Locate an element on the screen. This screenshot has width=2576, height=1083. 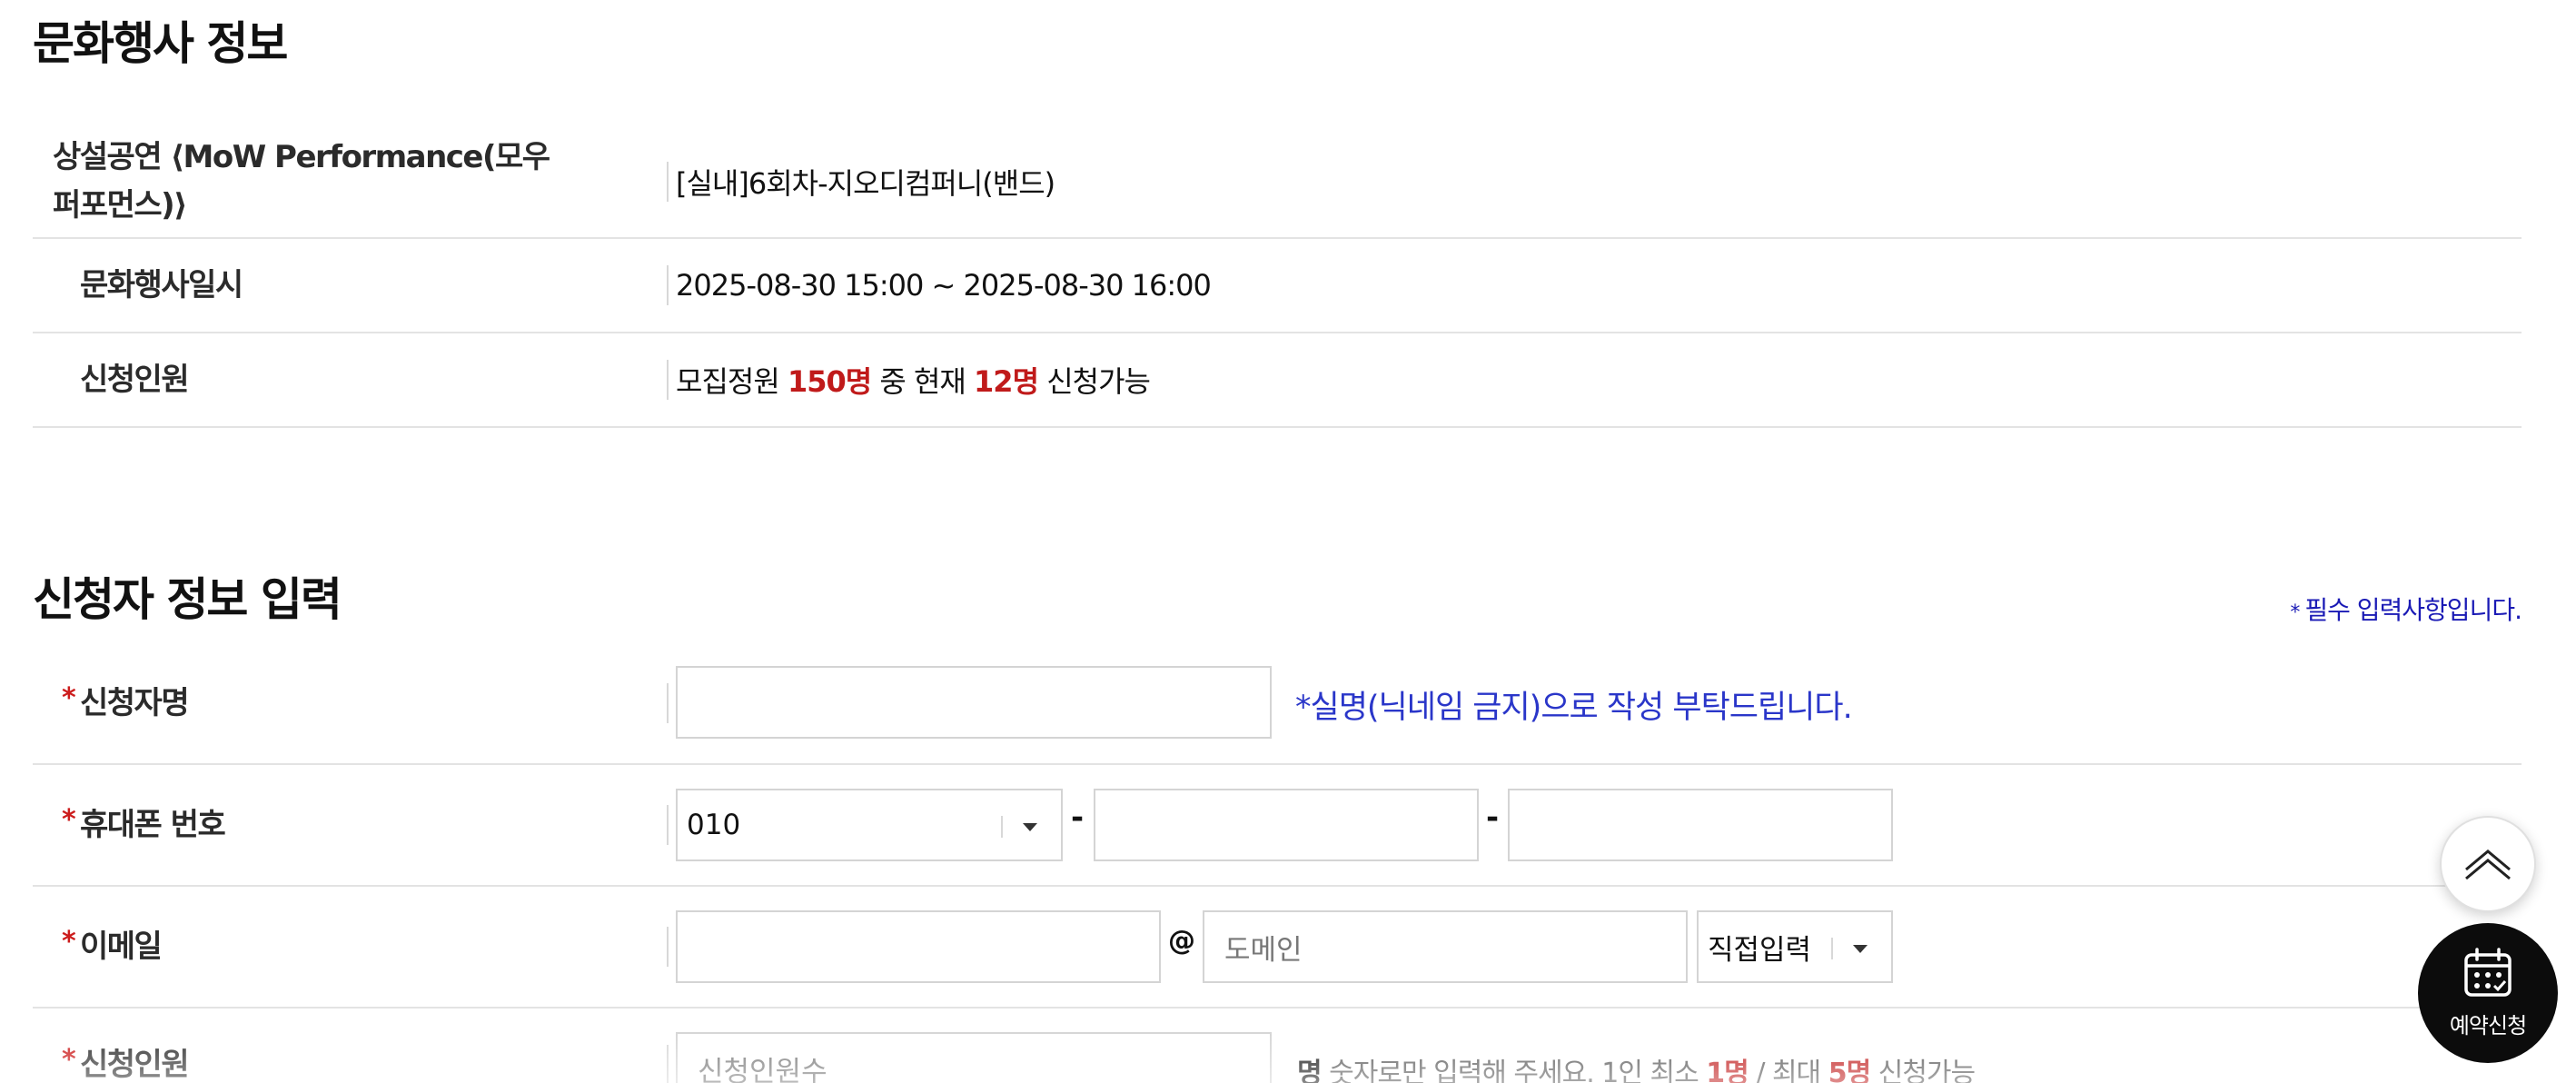
scroll-top-button is located at coordinates (2488, 864).